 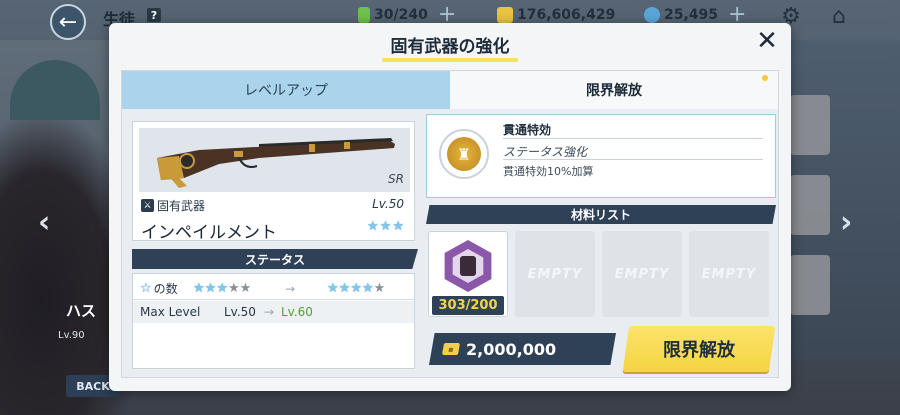 What do you see at coordinates (450, 47) in the screenshot?
I see `modal-title: 固有武器の強化` at bounding box center [450, 47].